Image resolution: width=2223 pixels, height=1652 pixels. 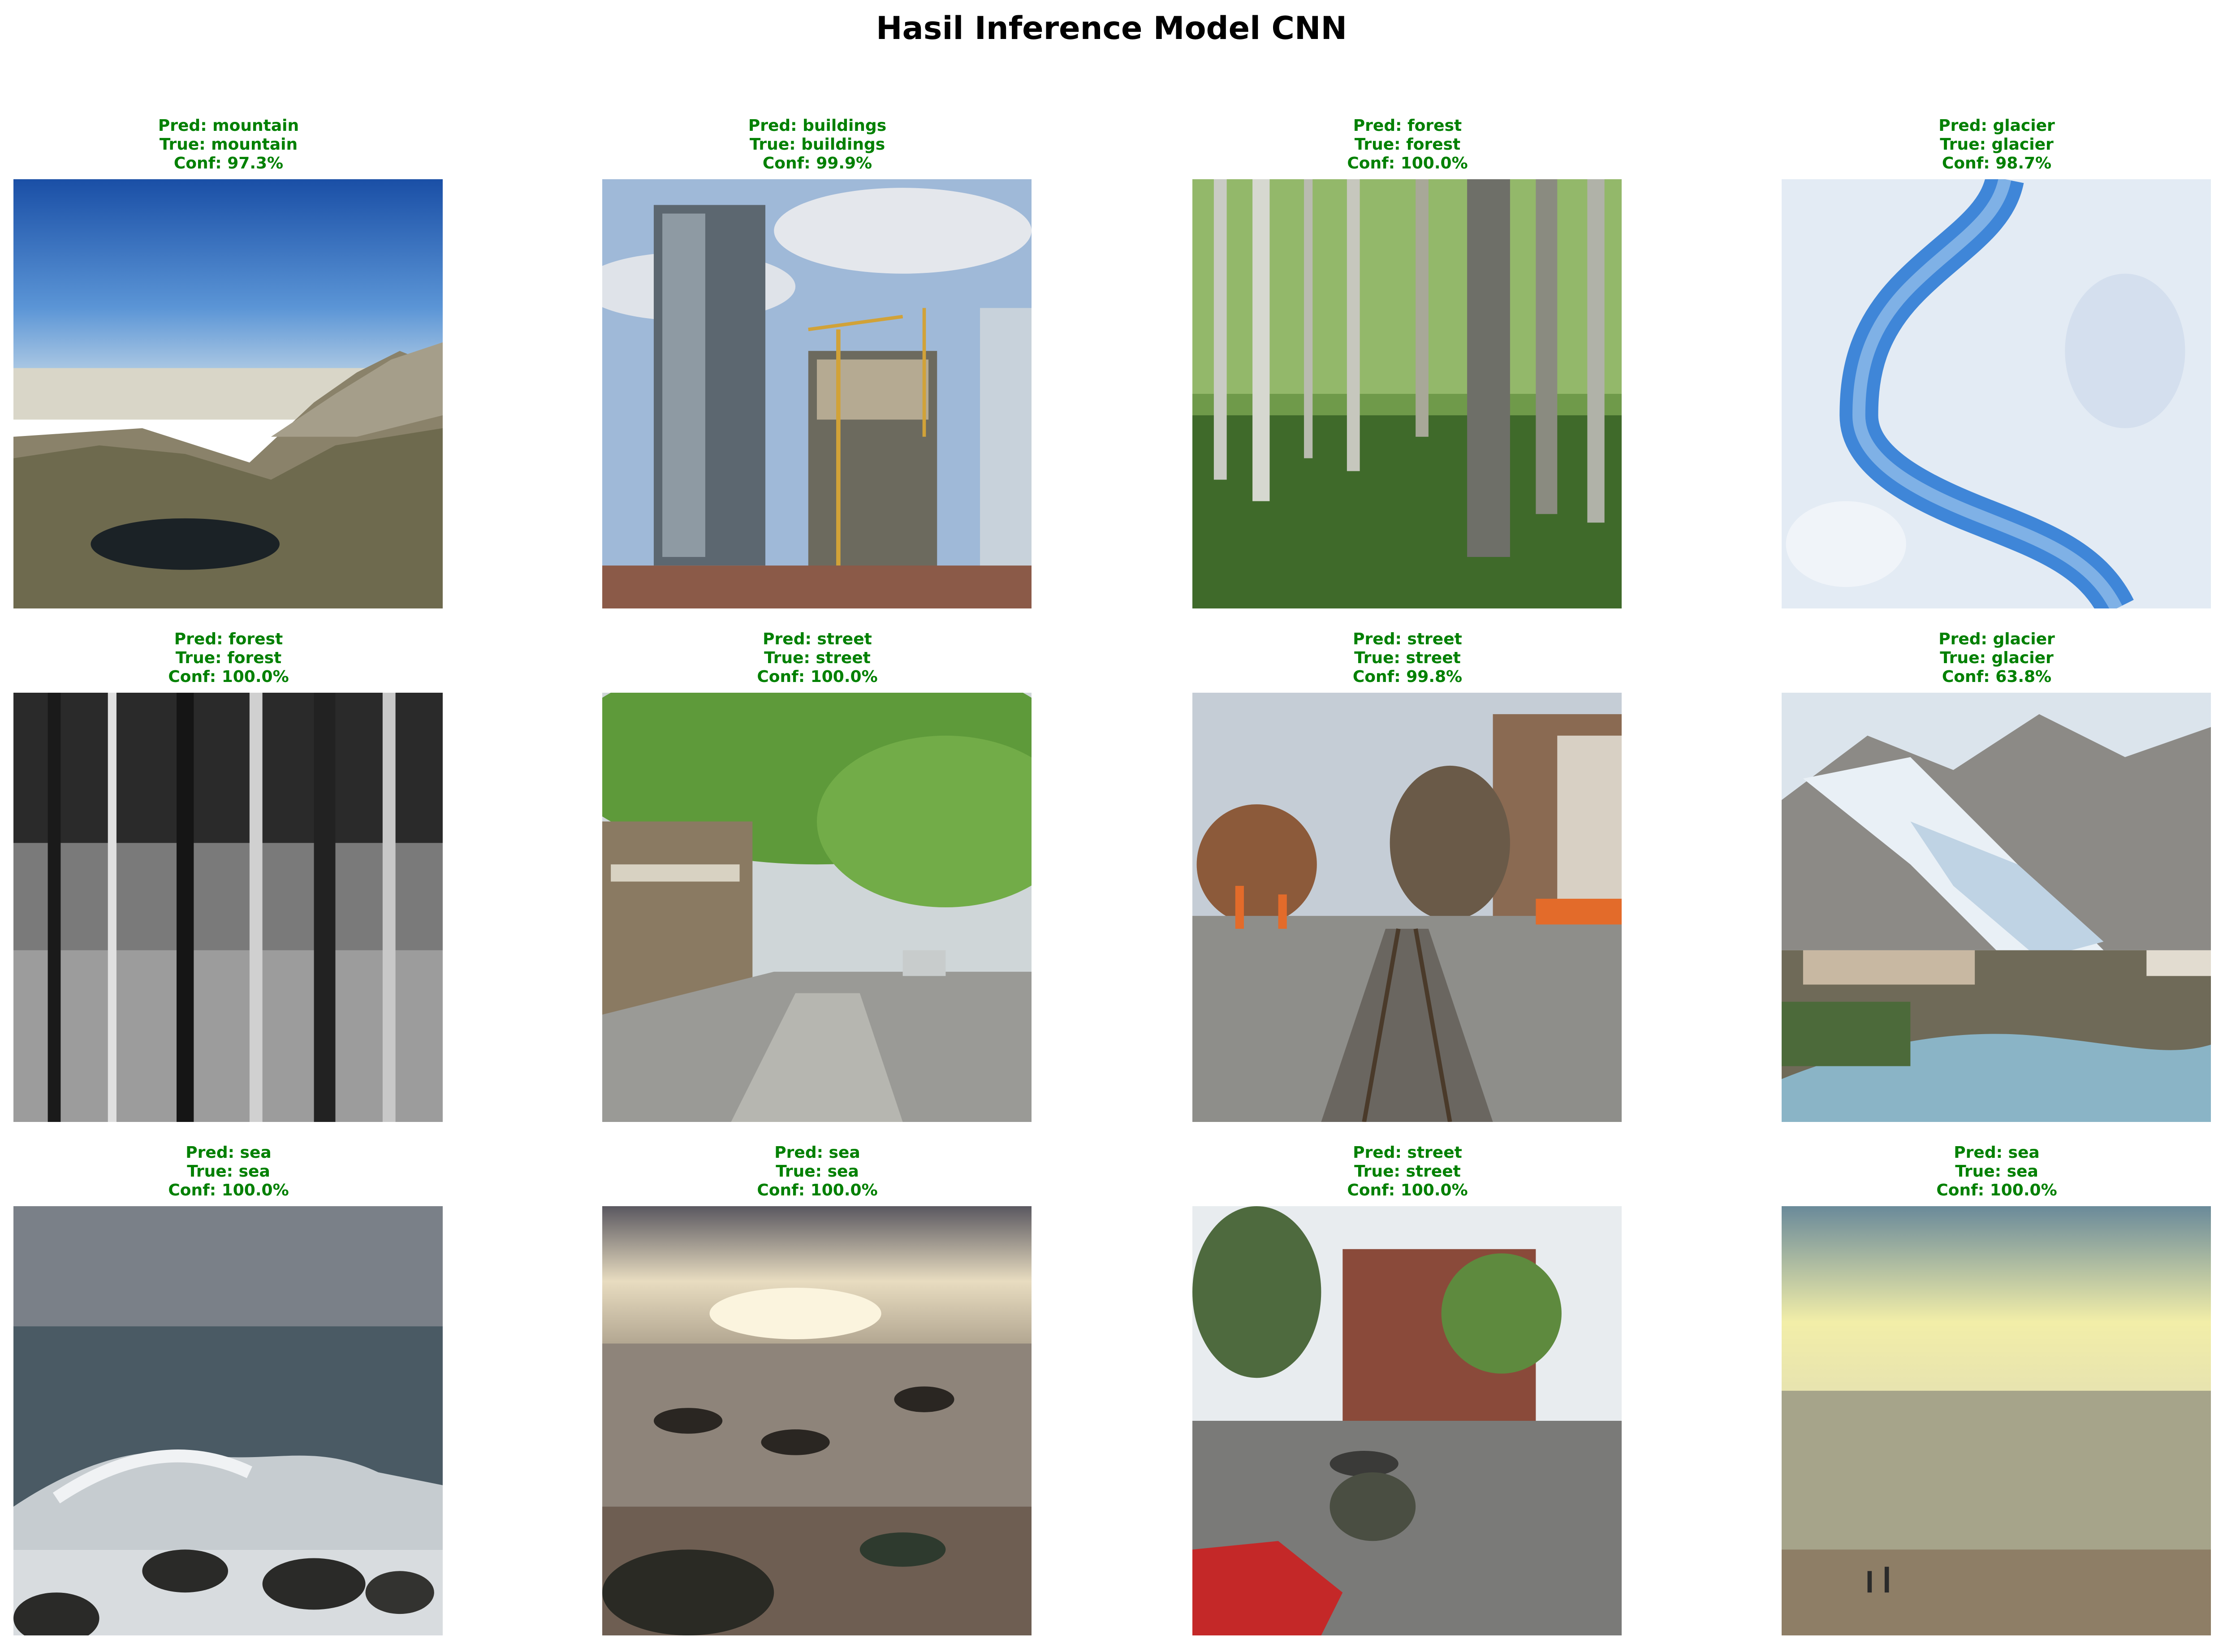 I want to click on scene-image-sea-beach, so click(x=1996, y=1420).